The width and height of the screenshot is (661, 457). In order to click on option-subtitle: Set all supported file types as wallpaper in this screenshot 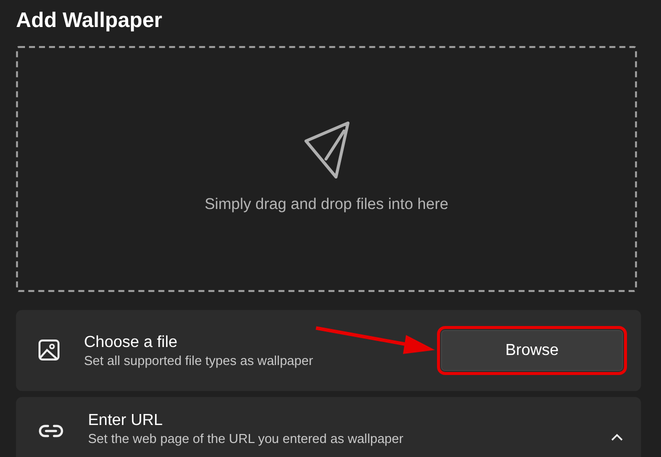, I will do `click(199, 360)`.